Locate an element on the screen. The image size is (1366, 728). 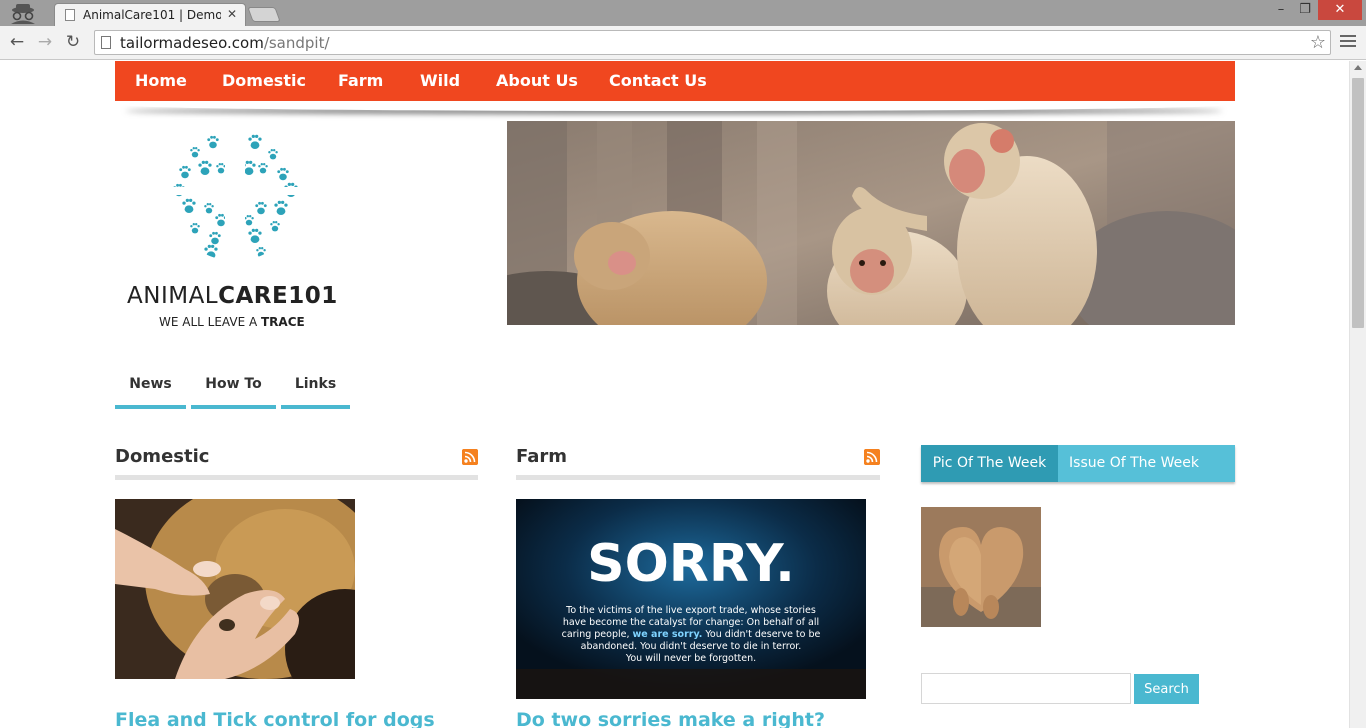
close-window-button: ✕ is located at coordinates (1340, 10).